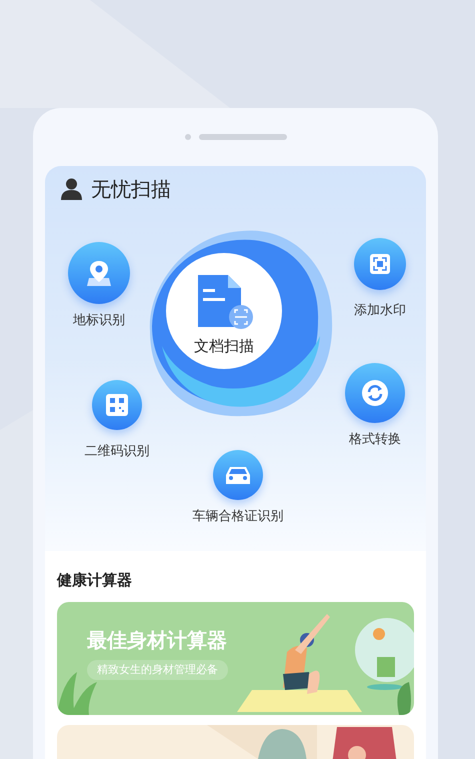 Image resolution: width=475 pixels, height=759 pixels. I want to click on qr-code-icon, so click(117, 405).